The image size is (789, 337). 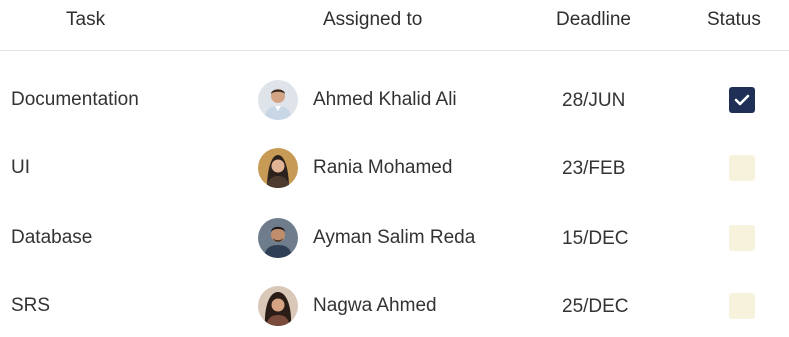 I want to click on task-name: Database, so click(x=52, y=237).